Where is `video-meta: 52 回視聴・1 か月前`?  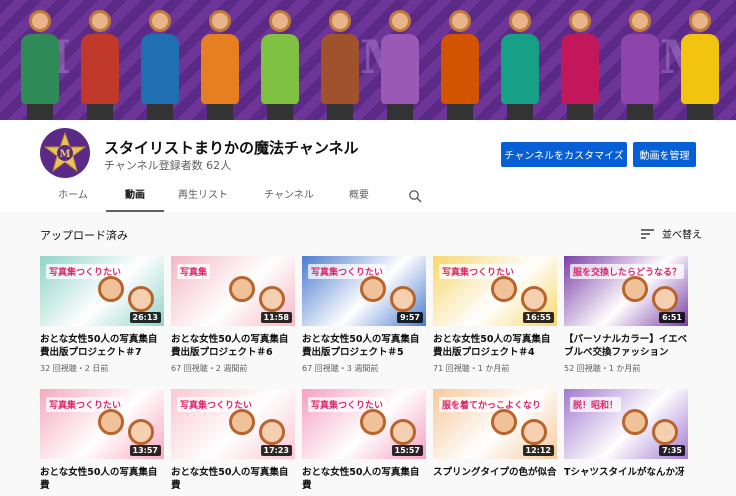
video-meta: 52 回視聴・1 か月前 is located at coordinates (602, 368).